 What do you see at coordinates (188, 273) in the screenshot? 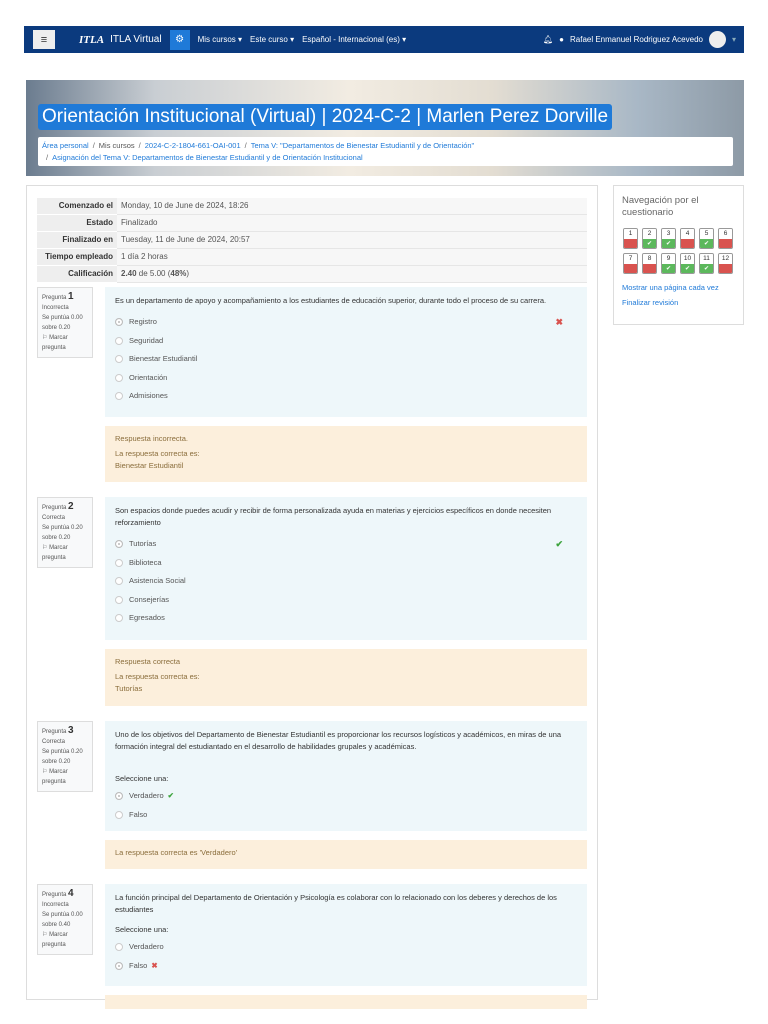
I see `grade-end: )` at bounding box center [188, 273].